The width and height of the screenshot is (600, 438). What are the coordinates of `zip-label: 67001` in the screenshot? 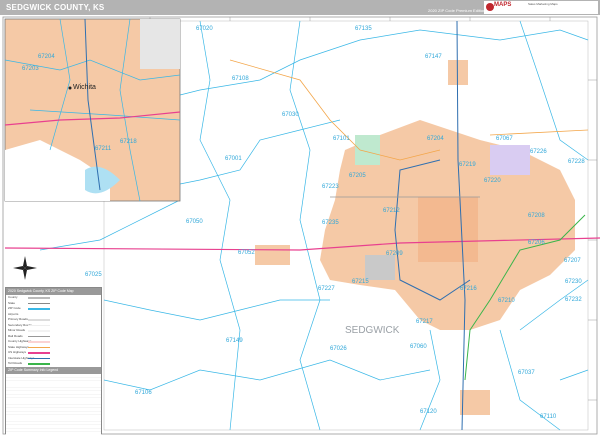 It's located at (233, 159).